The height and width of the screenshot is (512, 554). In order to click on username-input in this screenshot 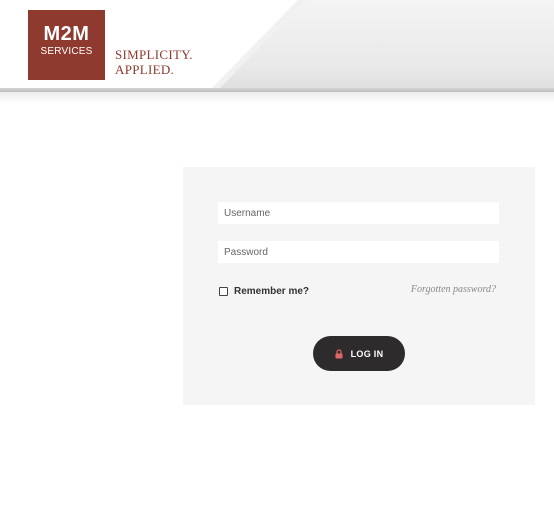, I will do `click(358, 213)`.